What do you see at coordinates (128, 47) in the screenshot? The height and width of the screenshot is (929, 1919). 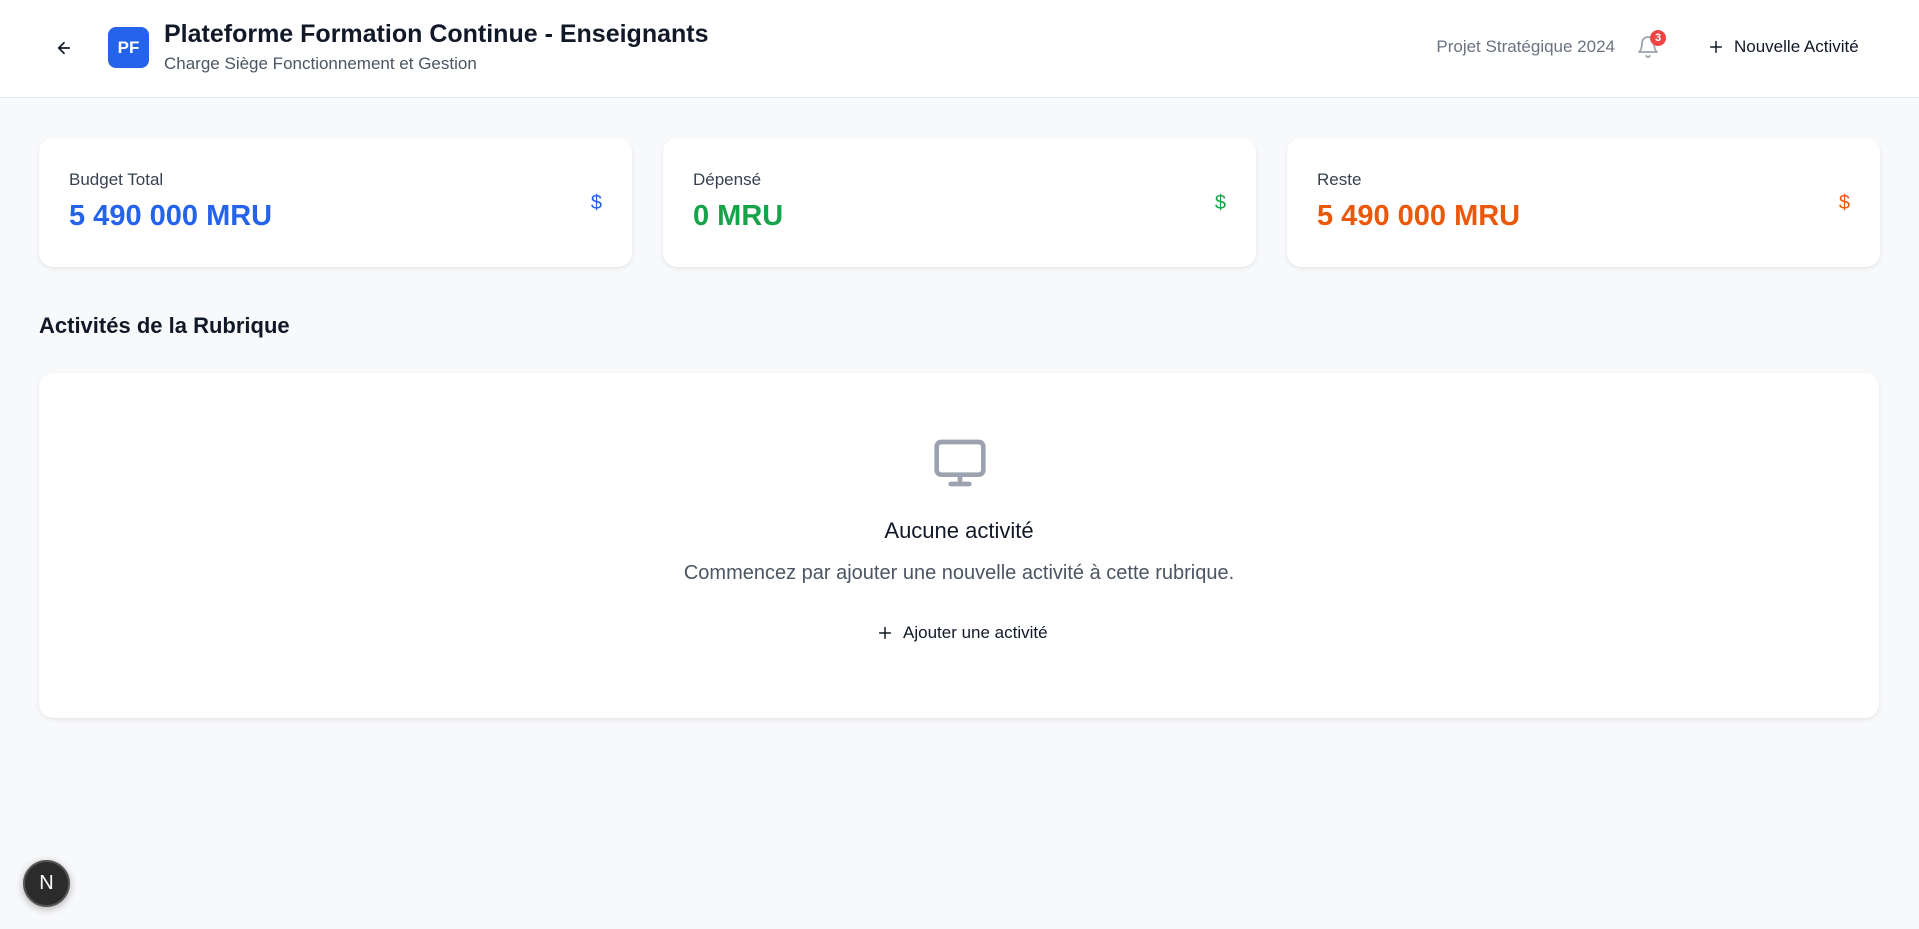 I see `app-logo: PF` at bounding box center [128, 47].